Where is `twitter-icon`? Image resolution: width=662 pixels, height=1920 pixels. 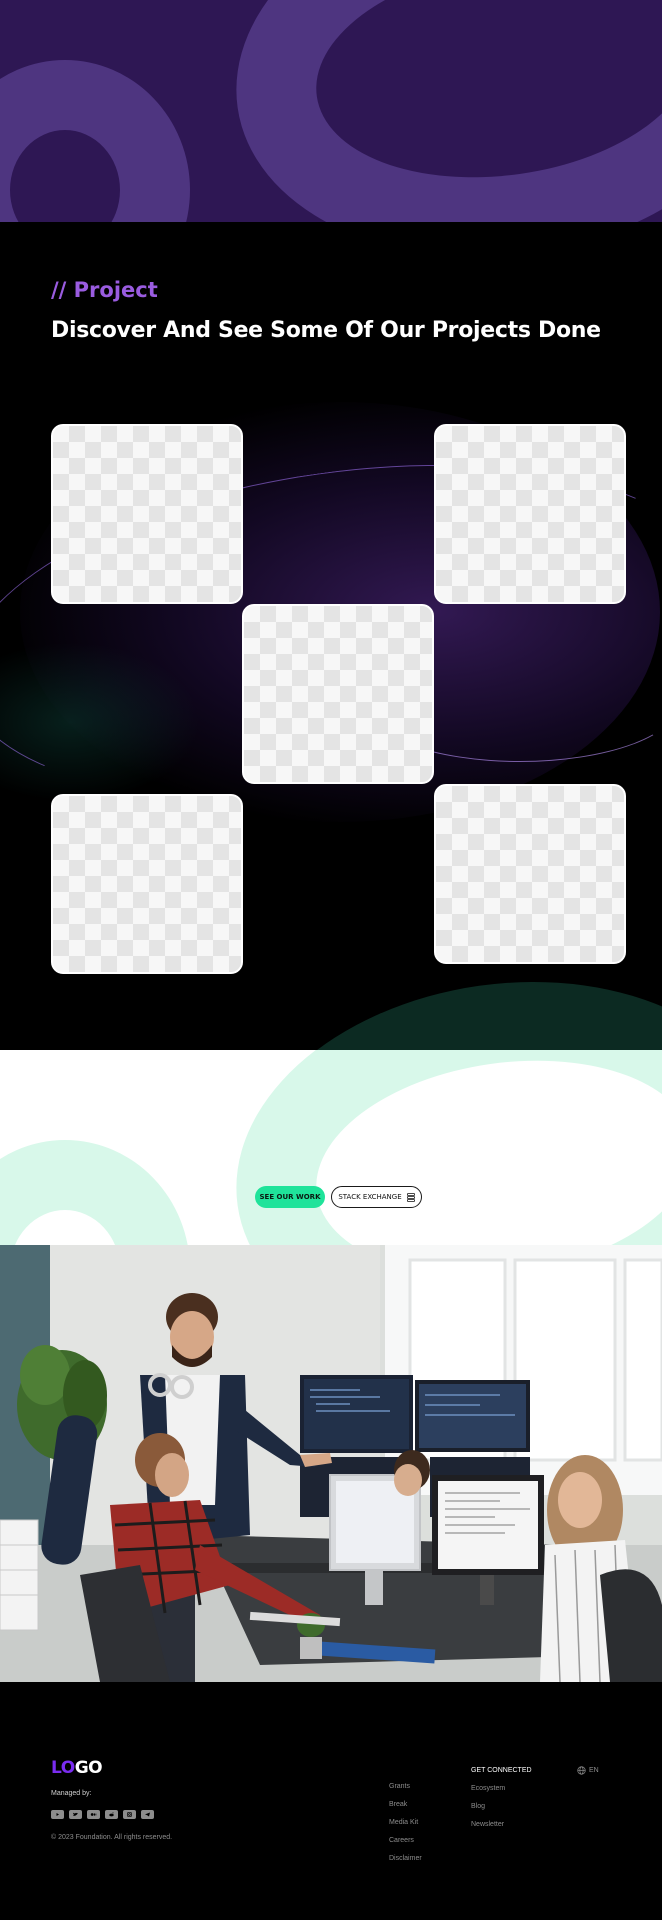
twitter-icon is located at coordinates (75, 1814).